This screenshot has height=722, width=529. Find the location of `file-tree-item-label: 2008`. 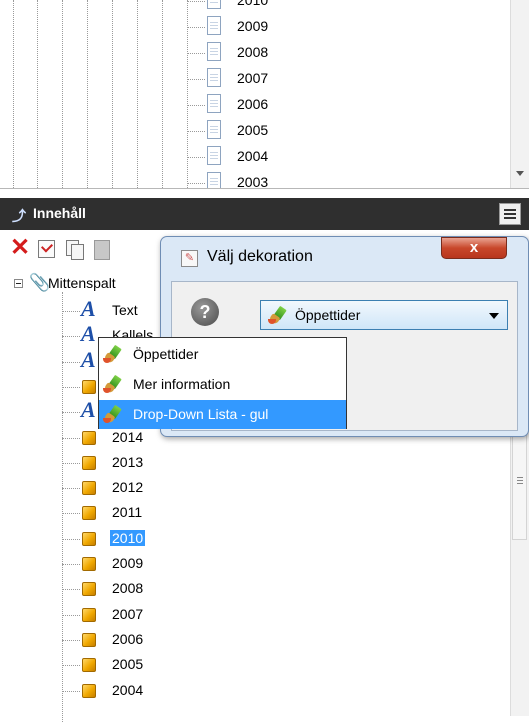

file-tree-item-label: 2008 is located at coordinates (253, 52).